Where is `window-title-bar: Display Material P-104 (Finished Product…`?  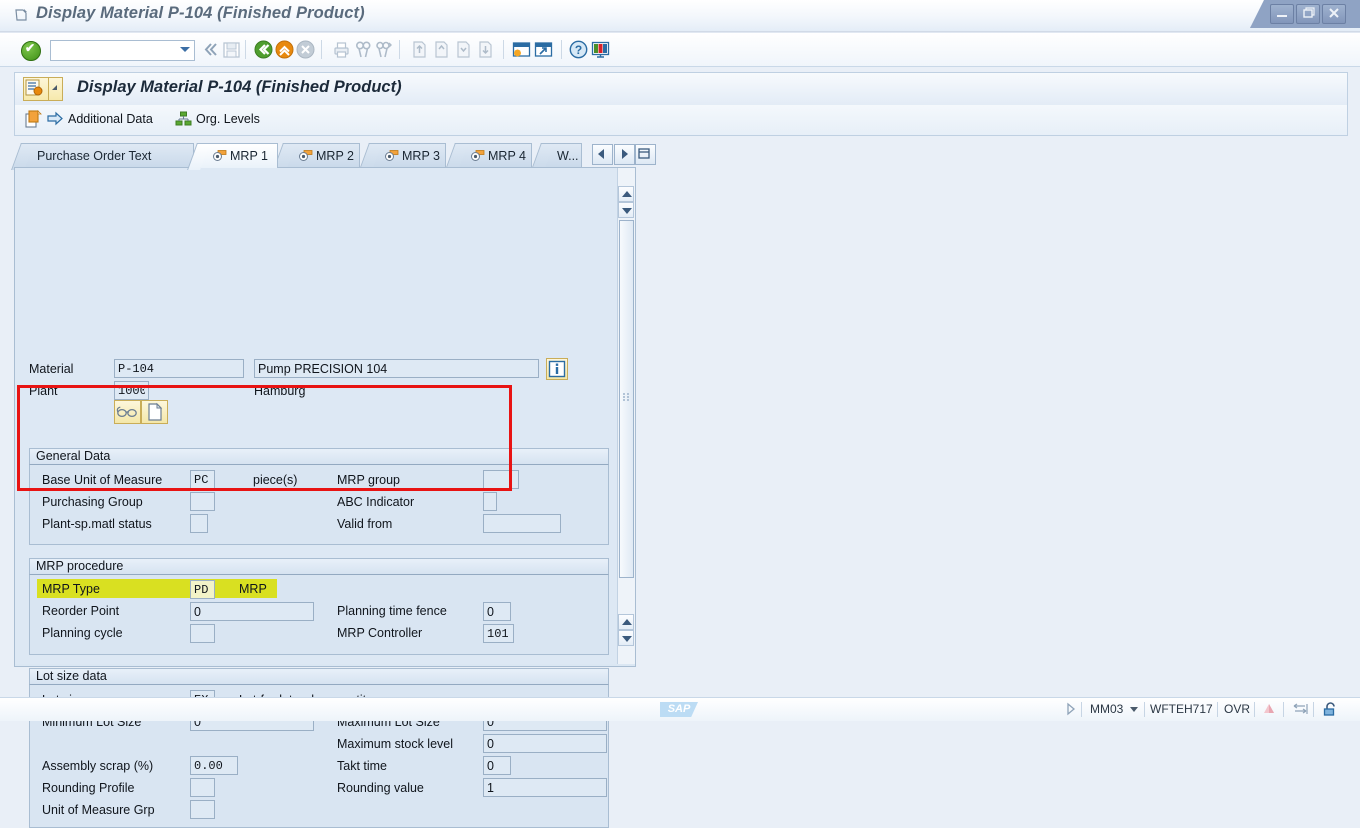 window-title-bar: Display Material P-104 (Finished Product… is located at coordinates (680, 15).